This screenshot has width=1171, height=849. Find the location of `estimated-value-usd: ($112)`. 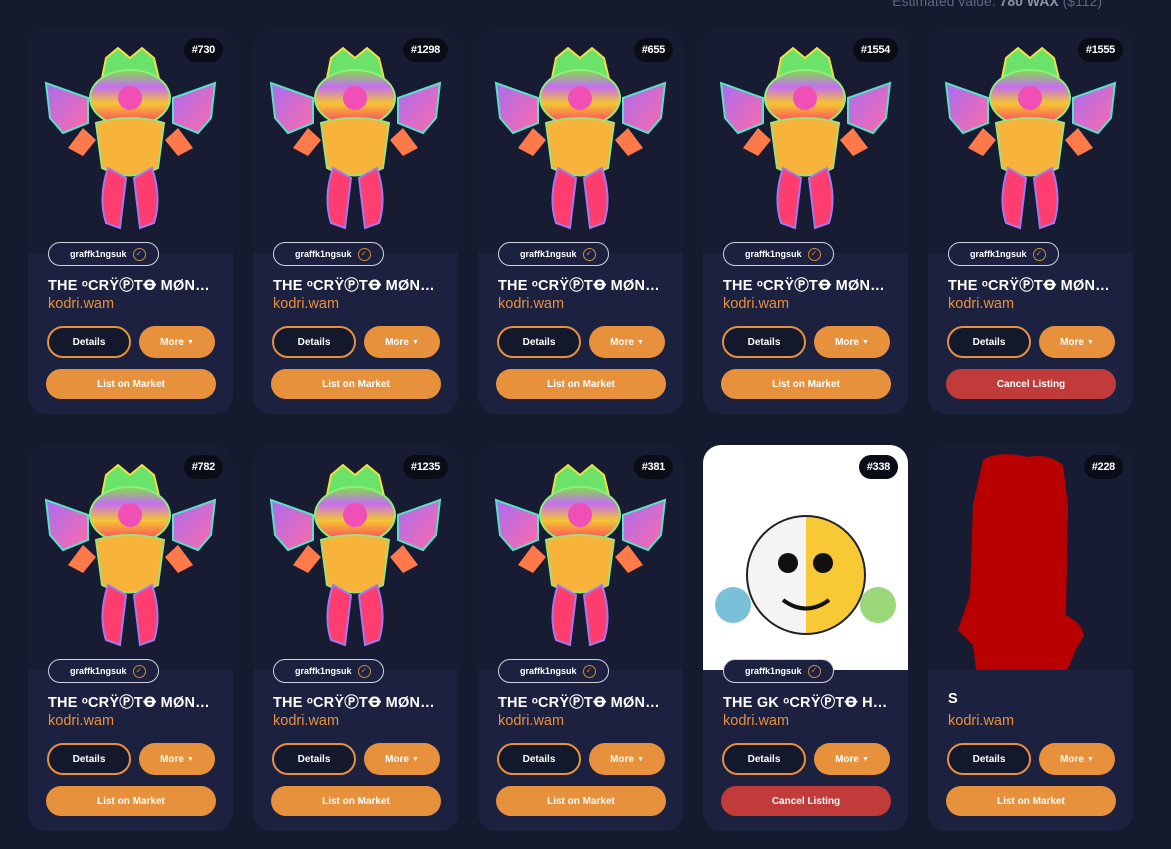

estimated-value-usd: ($112) is located at coordinates (1082, 4).